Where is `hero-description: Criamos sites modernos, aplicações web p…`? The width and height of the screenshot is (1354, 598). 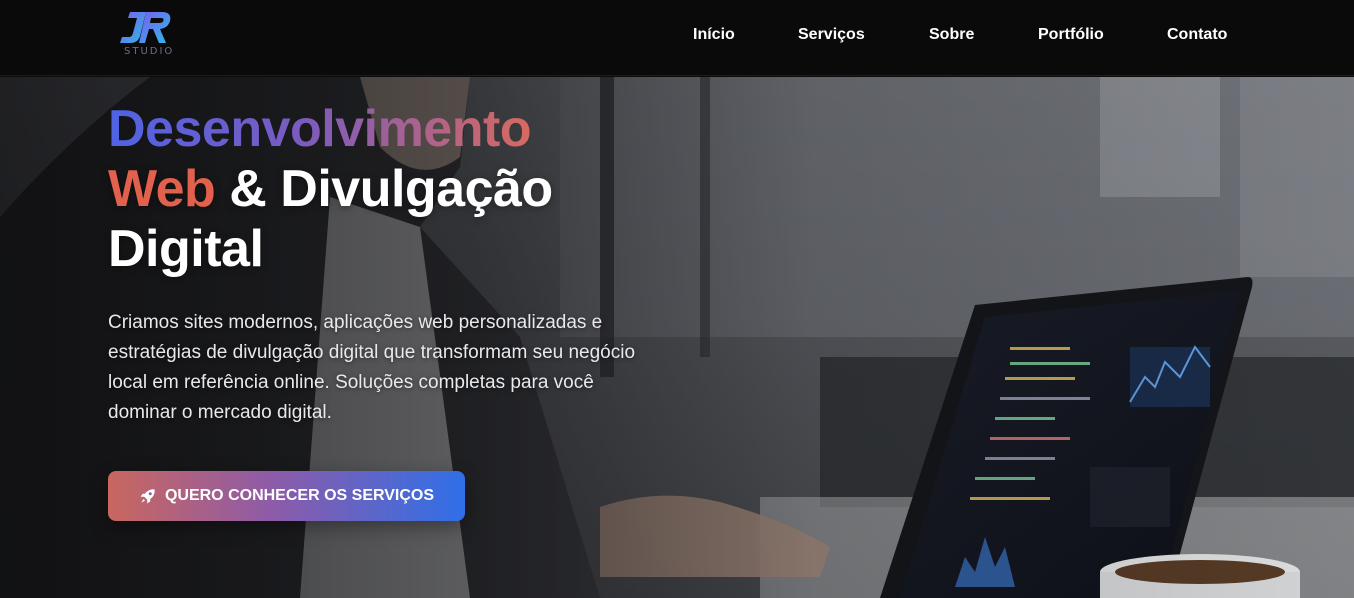
hero-description: Criamos sites modernos, aplicações web p… is located at coordinates (372, 367).